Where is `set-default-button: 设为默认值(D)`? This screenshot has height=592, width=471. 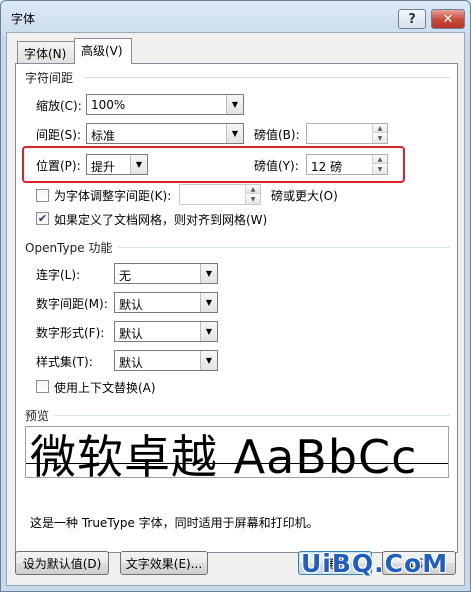 set-default-button: 设为默认值(D) is located at coordinates (62, 563).